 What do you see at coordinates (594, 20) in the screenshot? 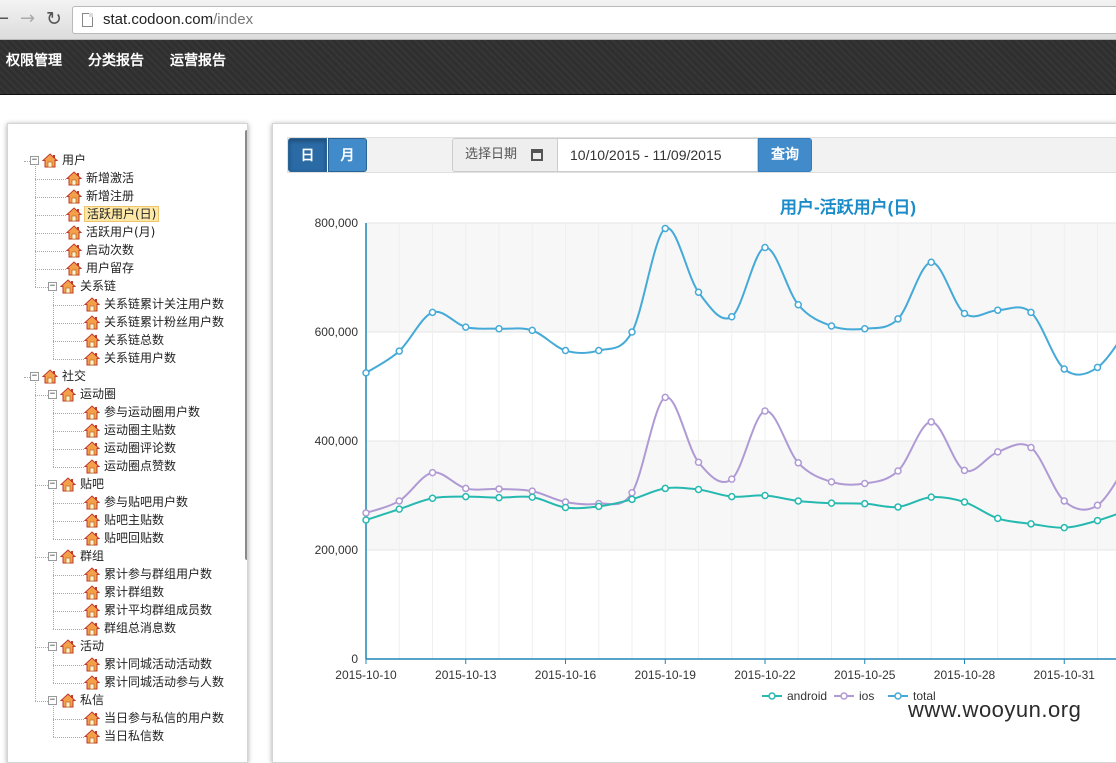
I see `address-bar: stat.codoon.com/index` at bounding box center [594, 20].